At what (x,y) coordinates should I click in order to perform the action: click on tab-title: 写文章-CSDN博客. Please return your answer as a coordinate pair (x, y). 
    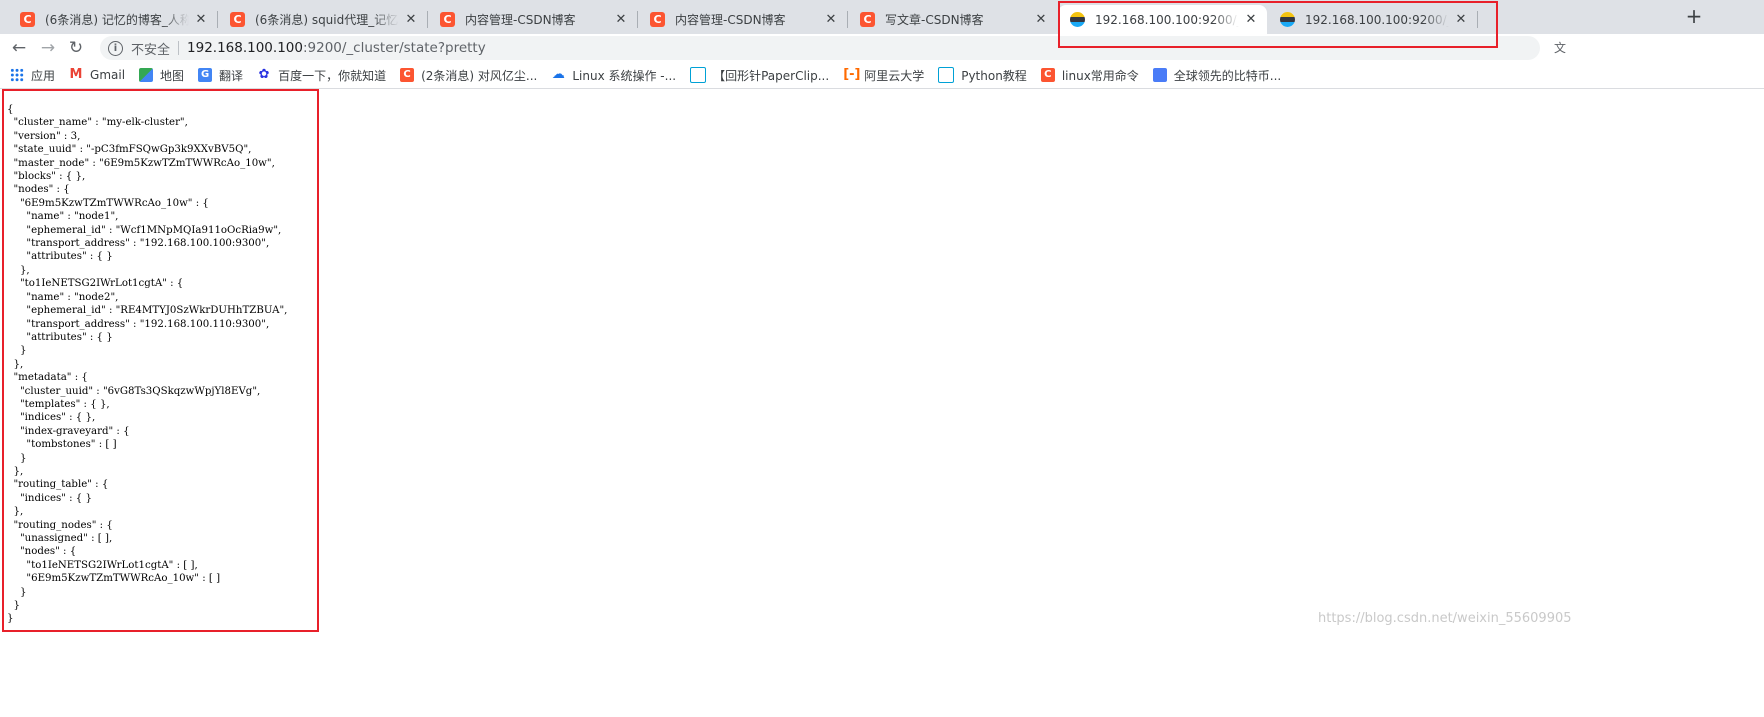
    Looking at the image, I should click on (934, 20).